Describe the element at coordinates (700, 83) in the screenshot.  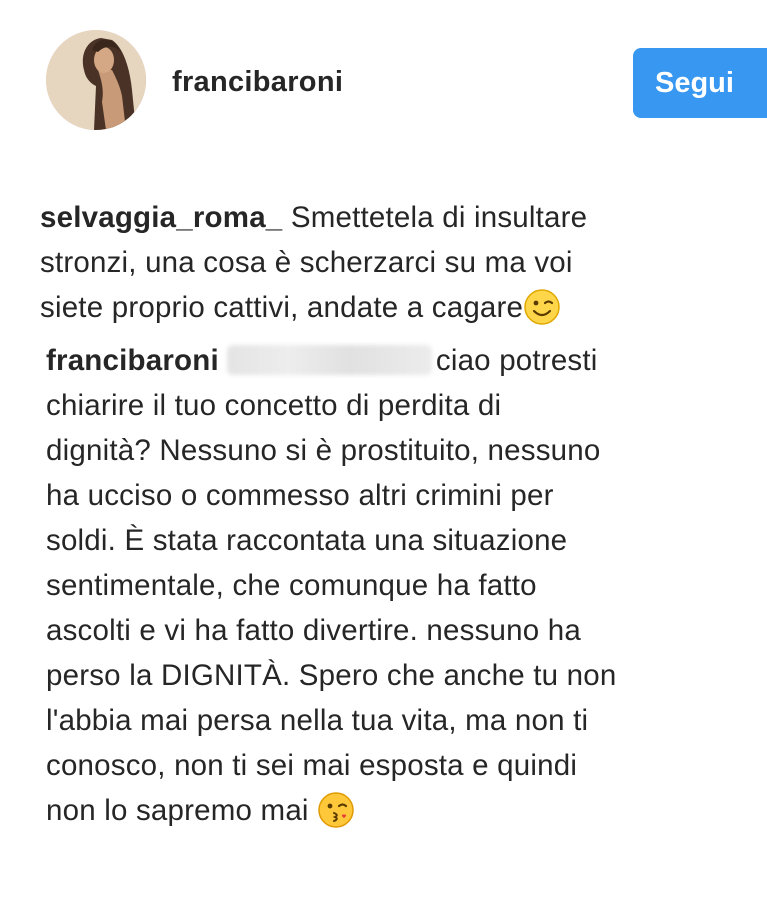
I see `follow-button: Segui` at that location.